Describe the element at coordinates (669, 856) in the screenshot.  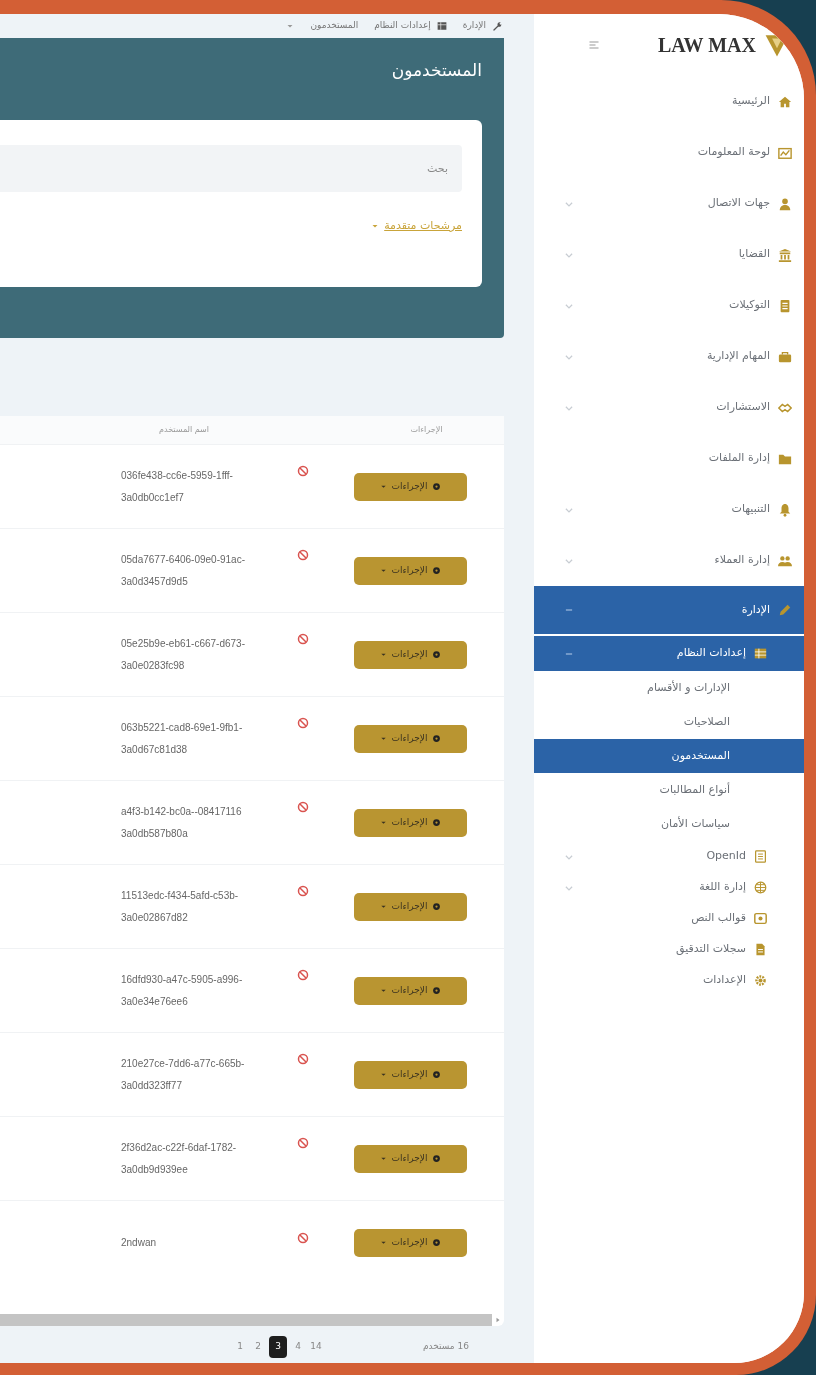
I see `sidebar-item: OpenId` at that location.